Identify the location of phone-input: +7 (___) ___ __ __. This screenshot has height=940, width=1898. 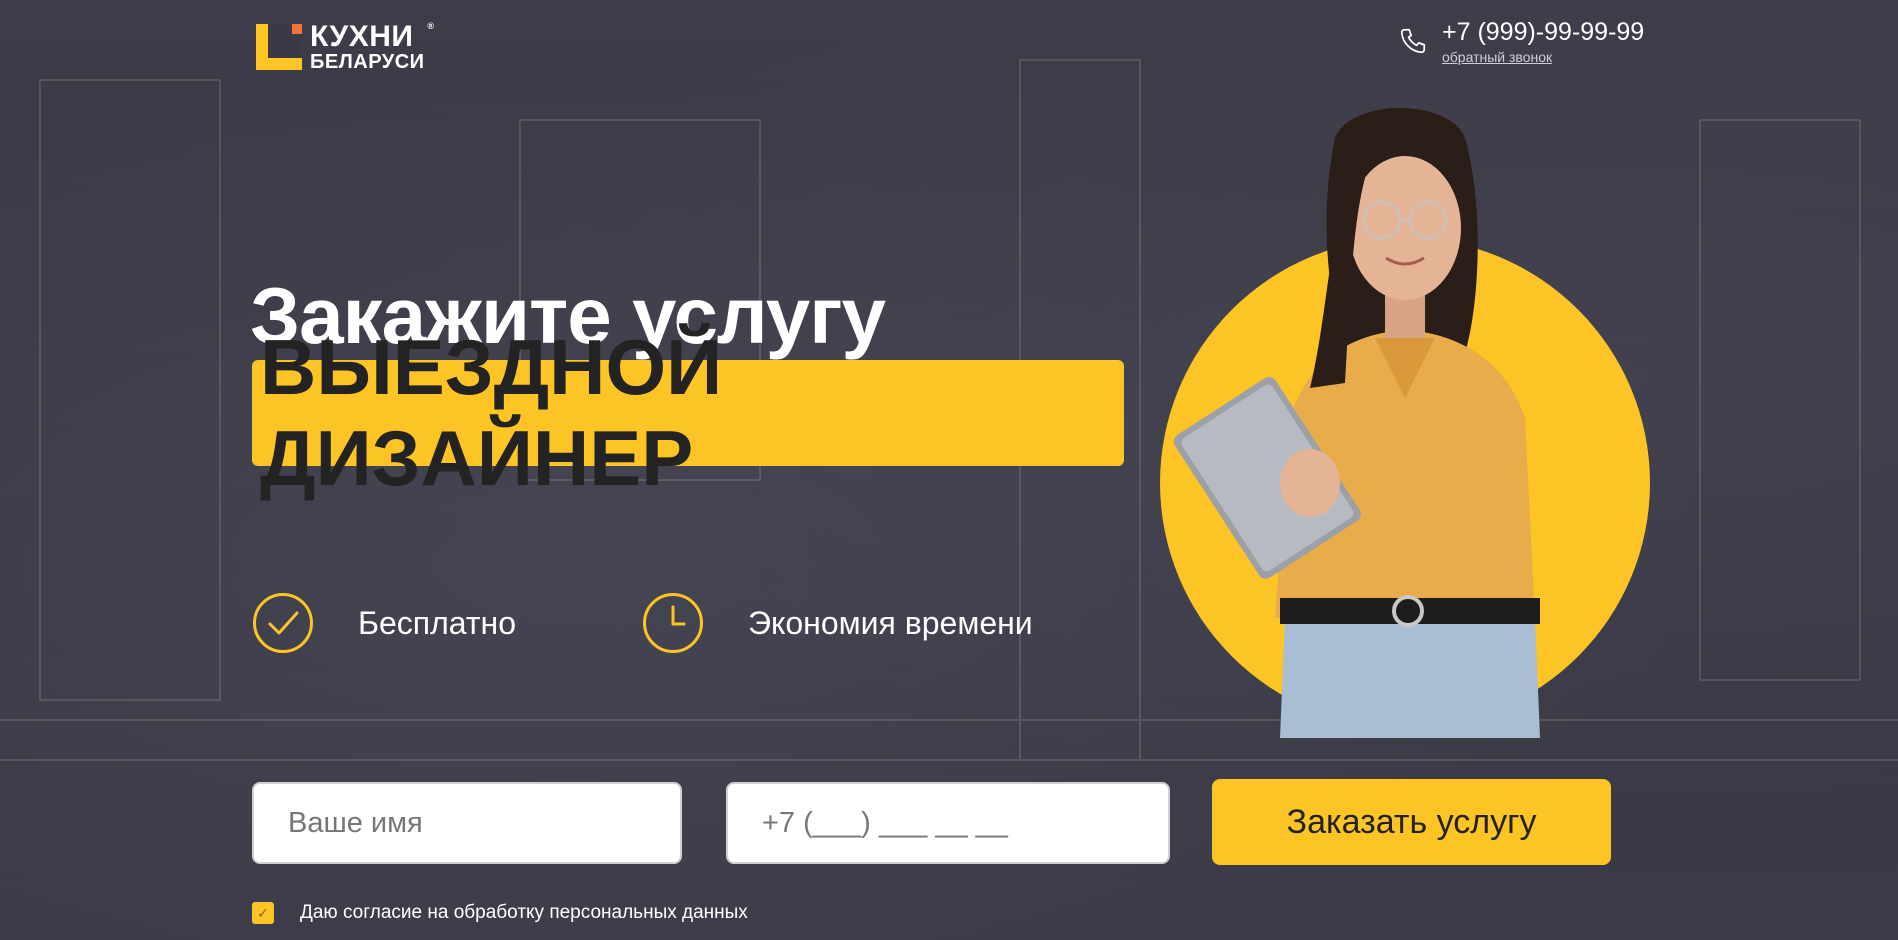
(948, 823).